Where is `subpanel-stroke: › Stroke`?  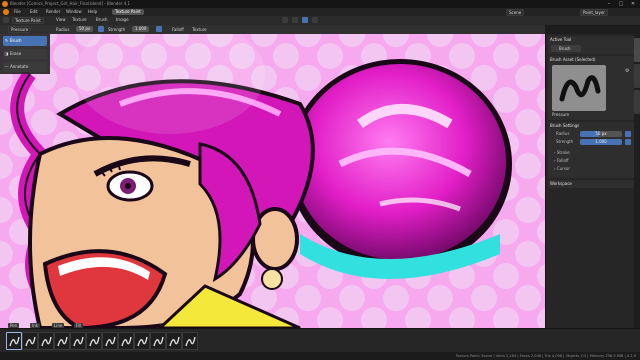
subpanel-stroke: › Stroke is located at coordinates (562, 153).